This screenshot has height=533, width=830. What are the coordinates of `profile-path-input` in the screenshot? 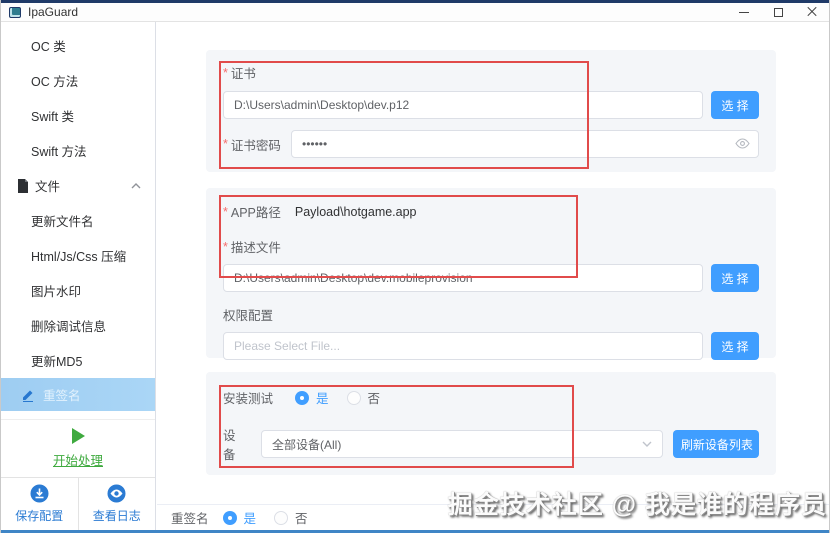 It's located at (463, 278).